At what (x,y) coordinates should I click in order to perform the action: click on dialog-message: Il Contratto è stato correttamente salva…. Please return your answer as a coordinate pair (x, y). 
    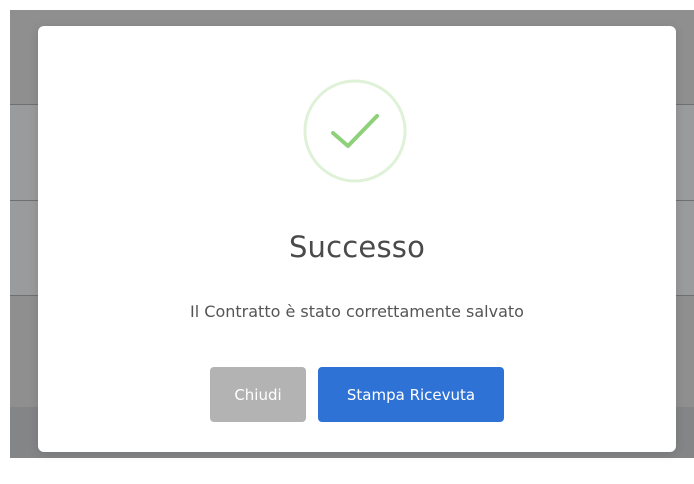
    Looking at the image, I should click on (357, 311).